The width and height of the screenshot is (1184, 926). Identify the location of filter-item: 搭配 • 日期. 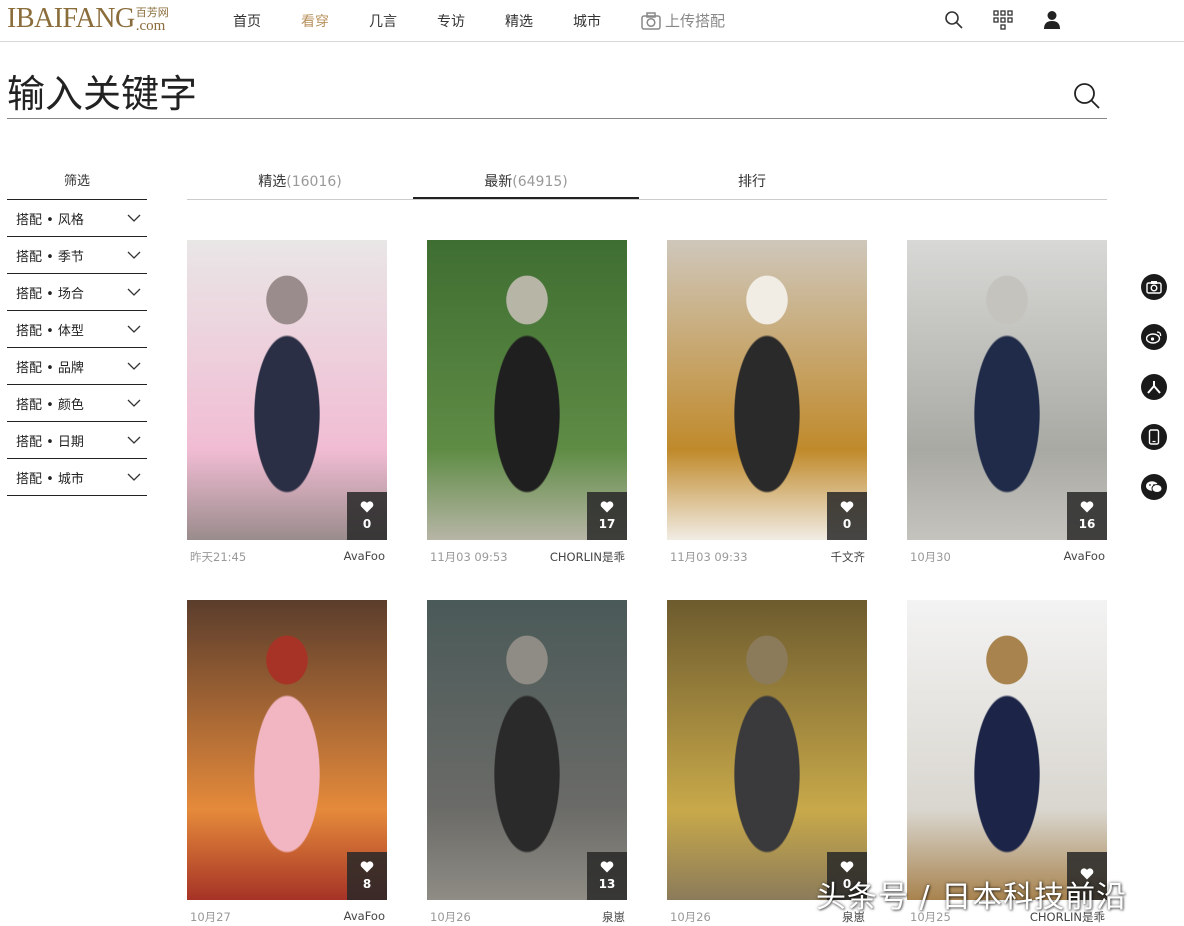
(77, 440).